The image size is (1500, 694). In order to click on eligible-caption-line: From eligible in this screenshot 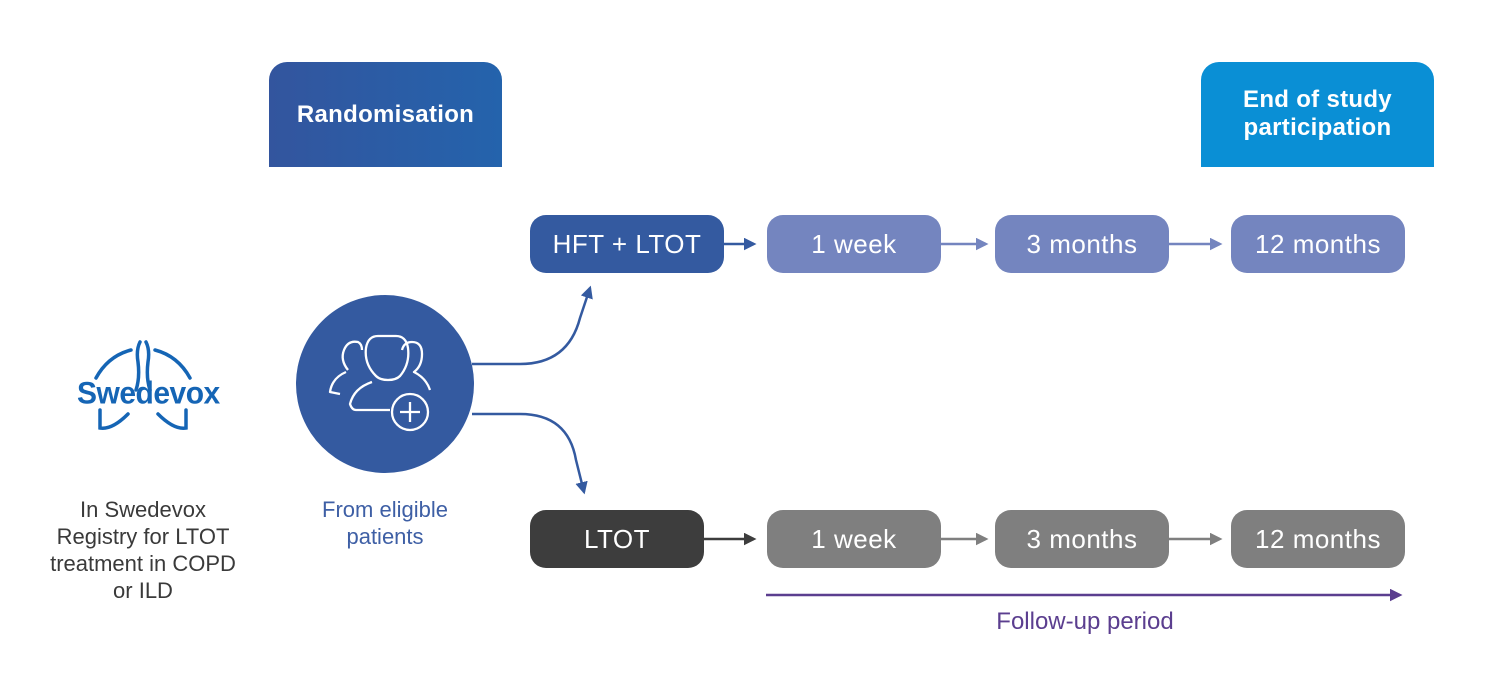, I will do `click(385, 509)`.